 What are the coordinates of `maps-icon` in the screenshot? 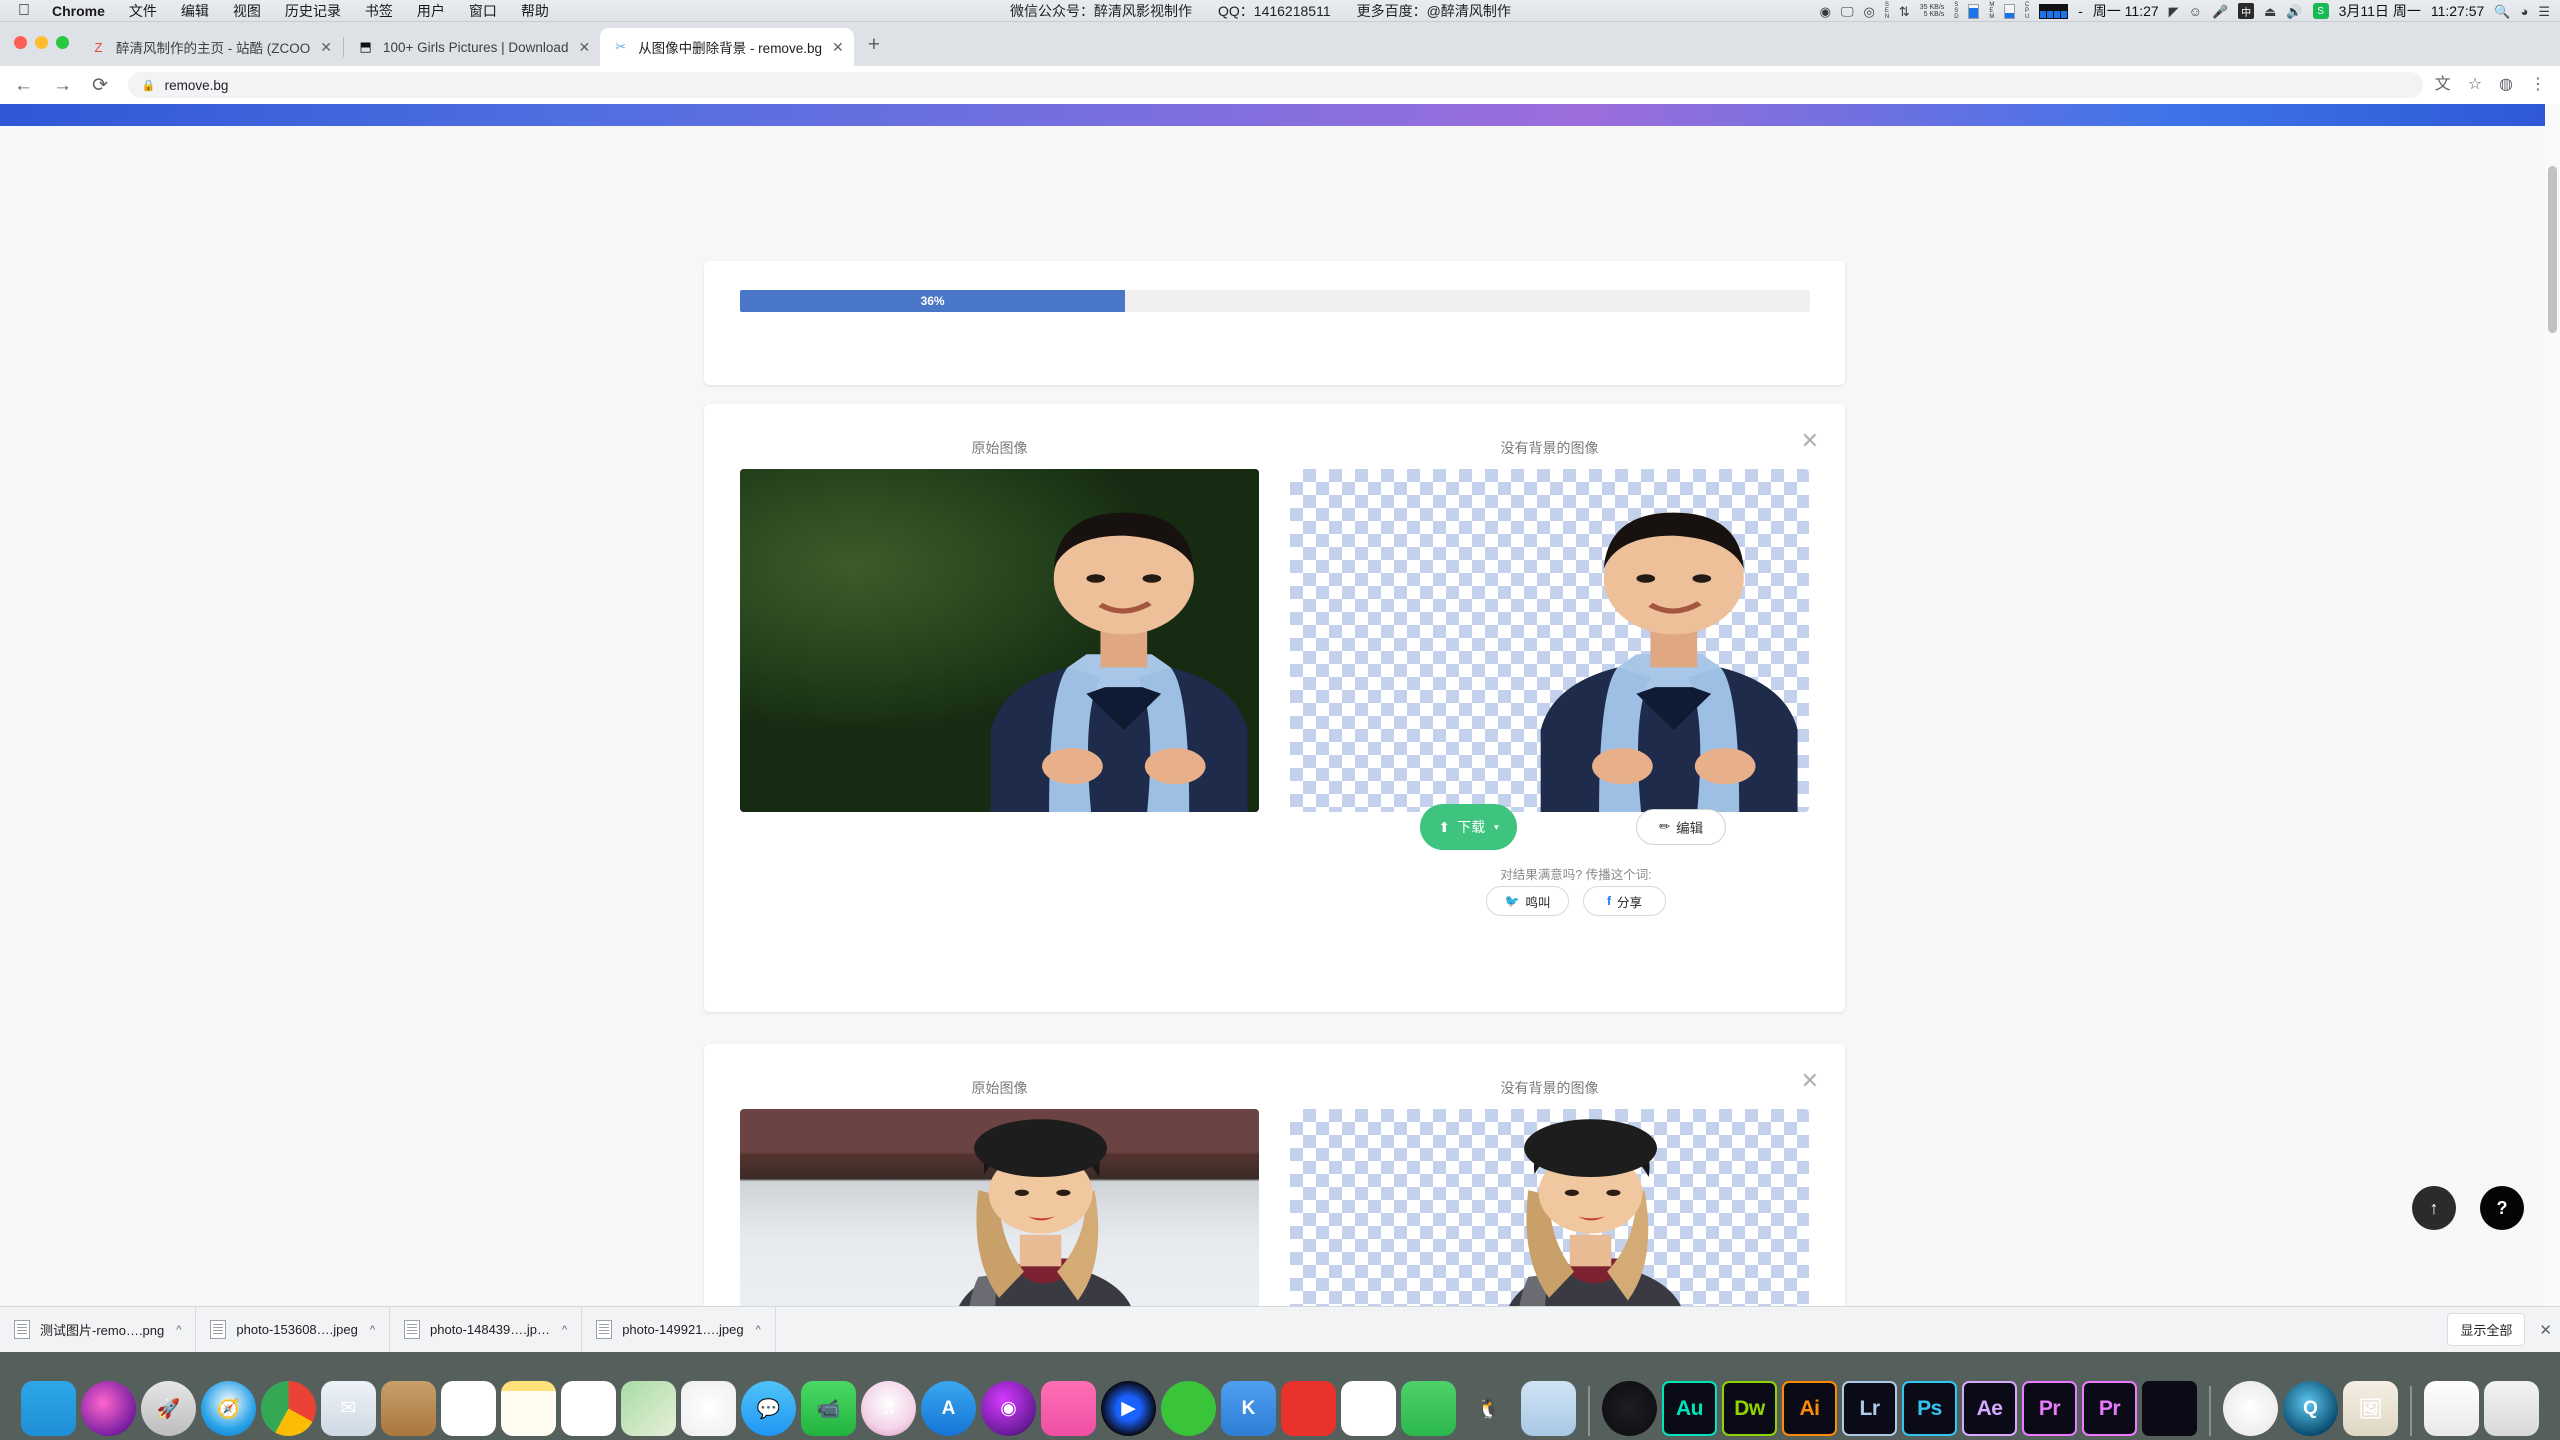 It's located at (648, 1408).